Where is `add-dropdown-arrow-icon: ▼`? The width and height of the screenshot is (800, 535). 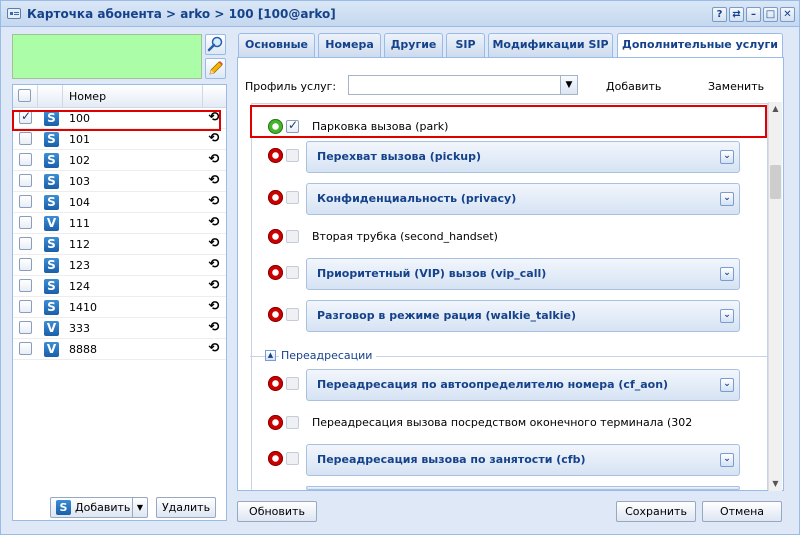
add-dropdown-arrow-icon: ▼ is located at coordinates (139, 507).